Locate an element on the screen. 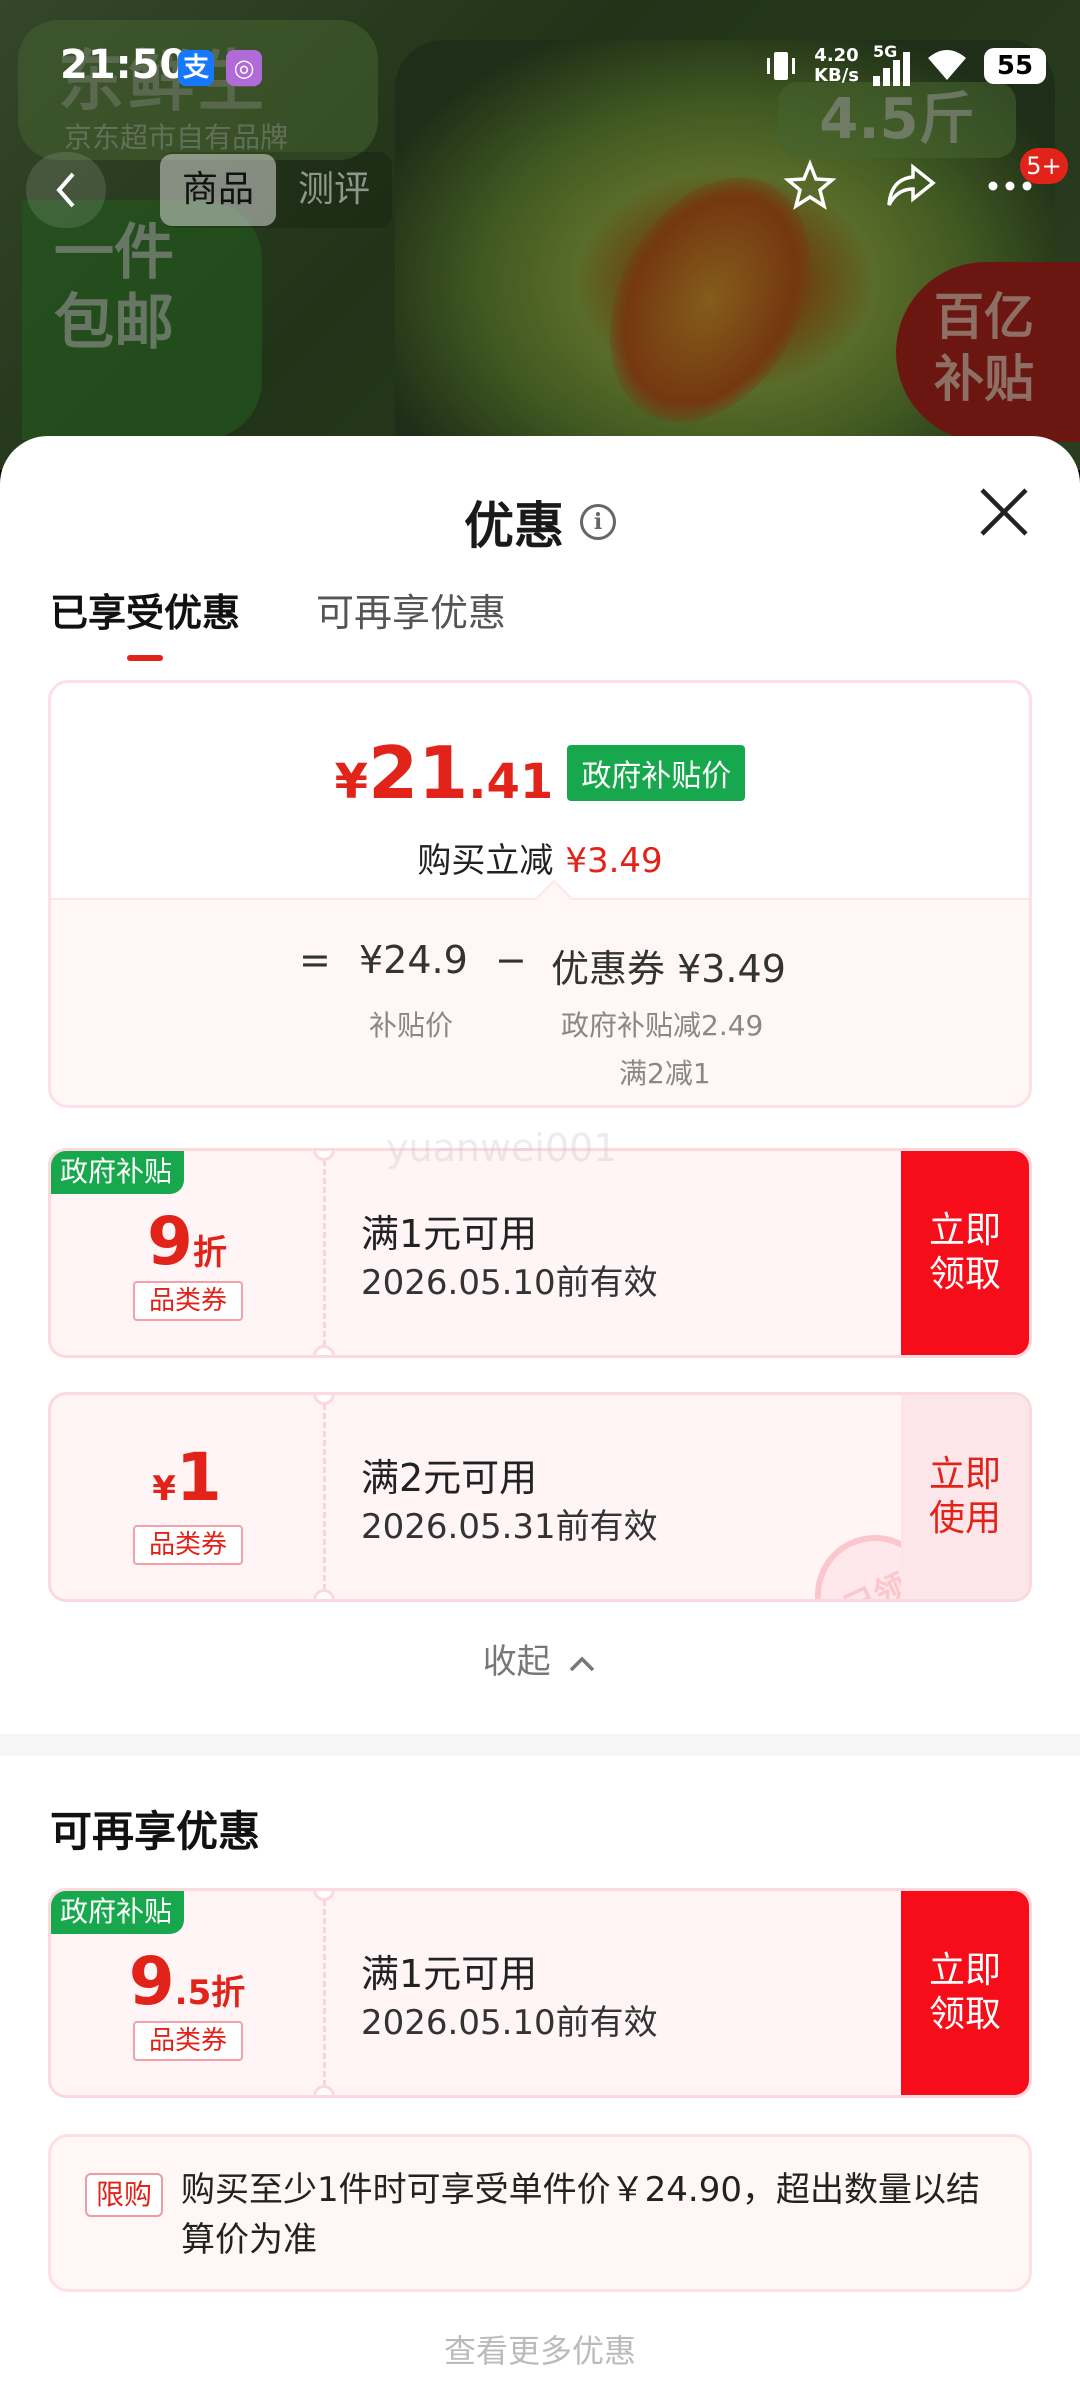 This screenshot has height=2400, width=1080. close-icon is located at coordinates (1004, 512).